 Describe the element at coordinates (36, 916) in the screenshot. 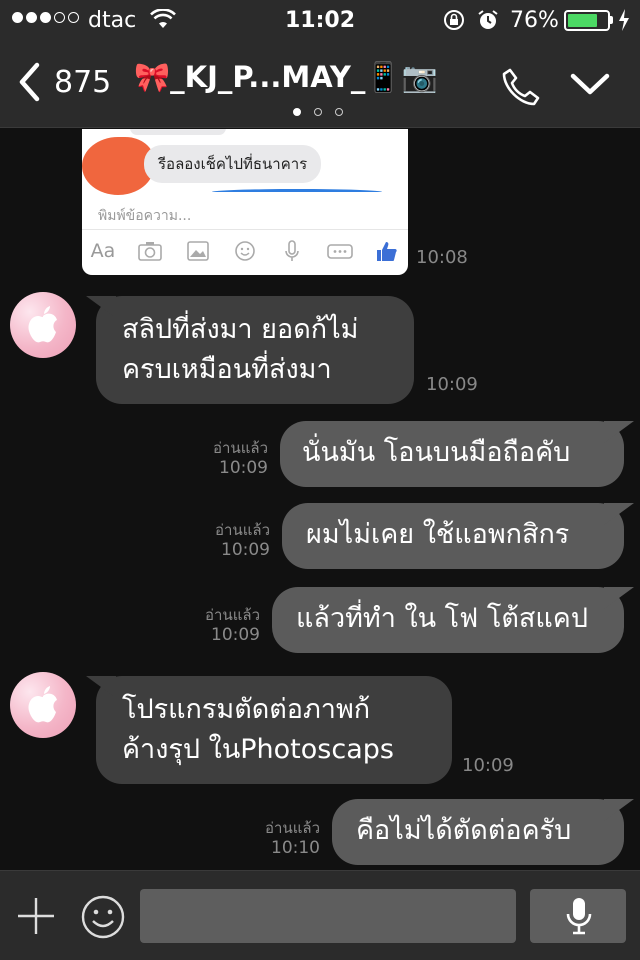

I see `plus-icon` at that location.